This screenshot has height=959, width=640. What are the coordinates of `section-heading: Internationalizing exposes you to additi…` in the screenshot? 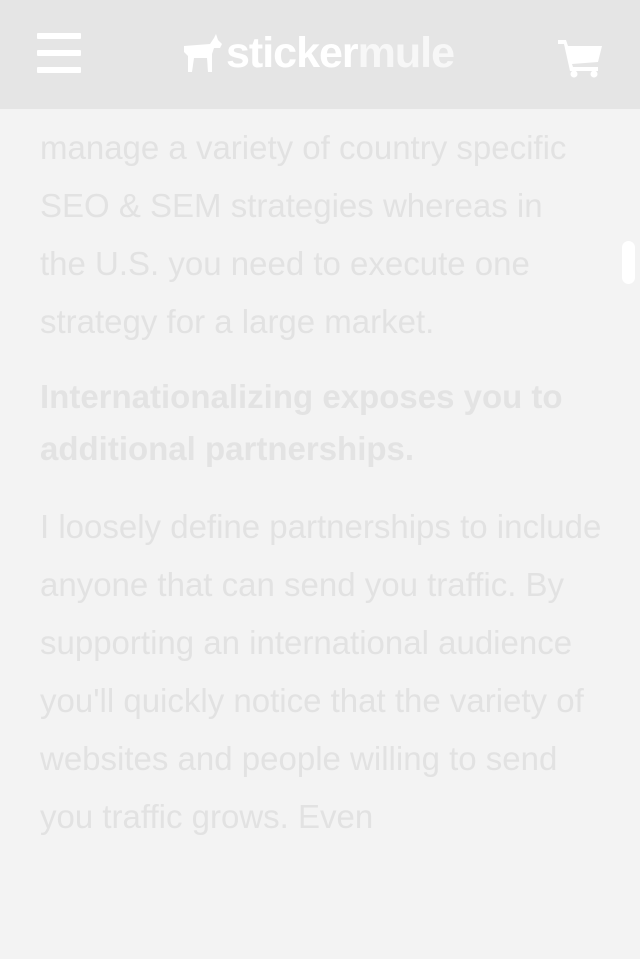 It's located at (301, 422).